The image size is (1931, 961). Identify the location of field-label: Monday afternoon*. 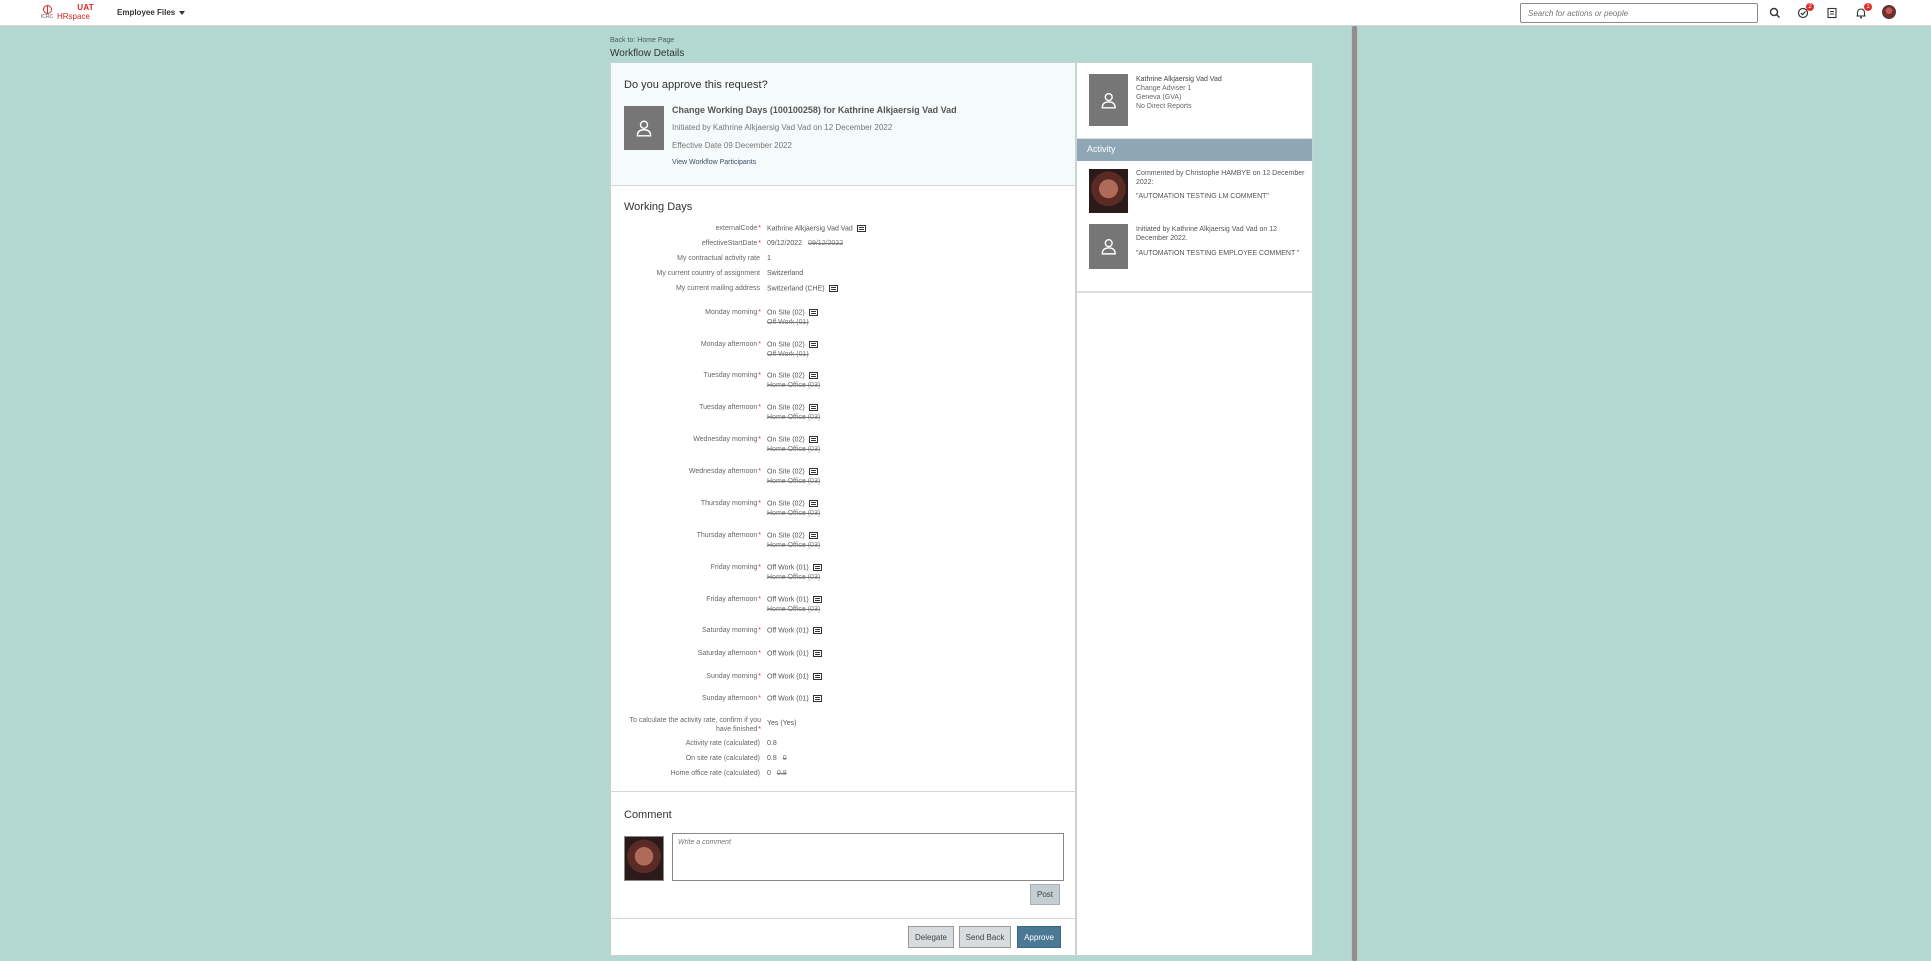
(731, 344).